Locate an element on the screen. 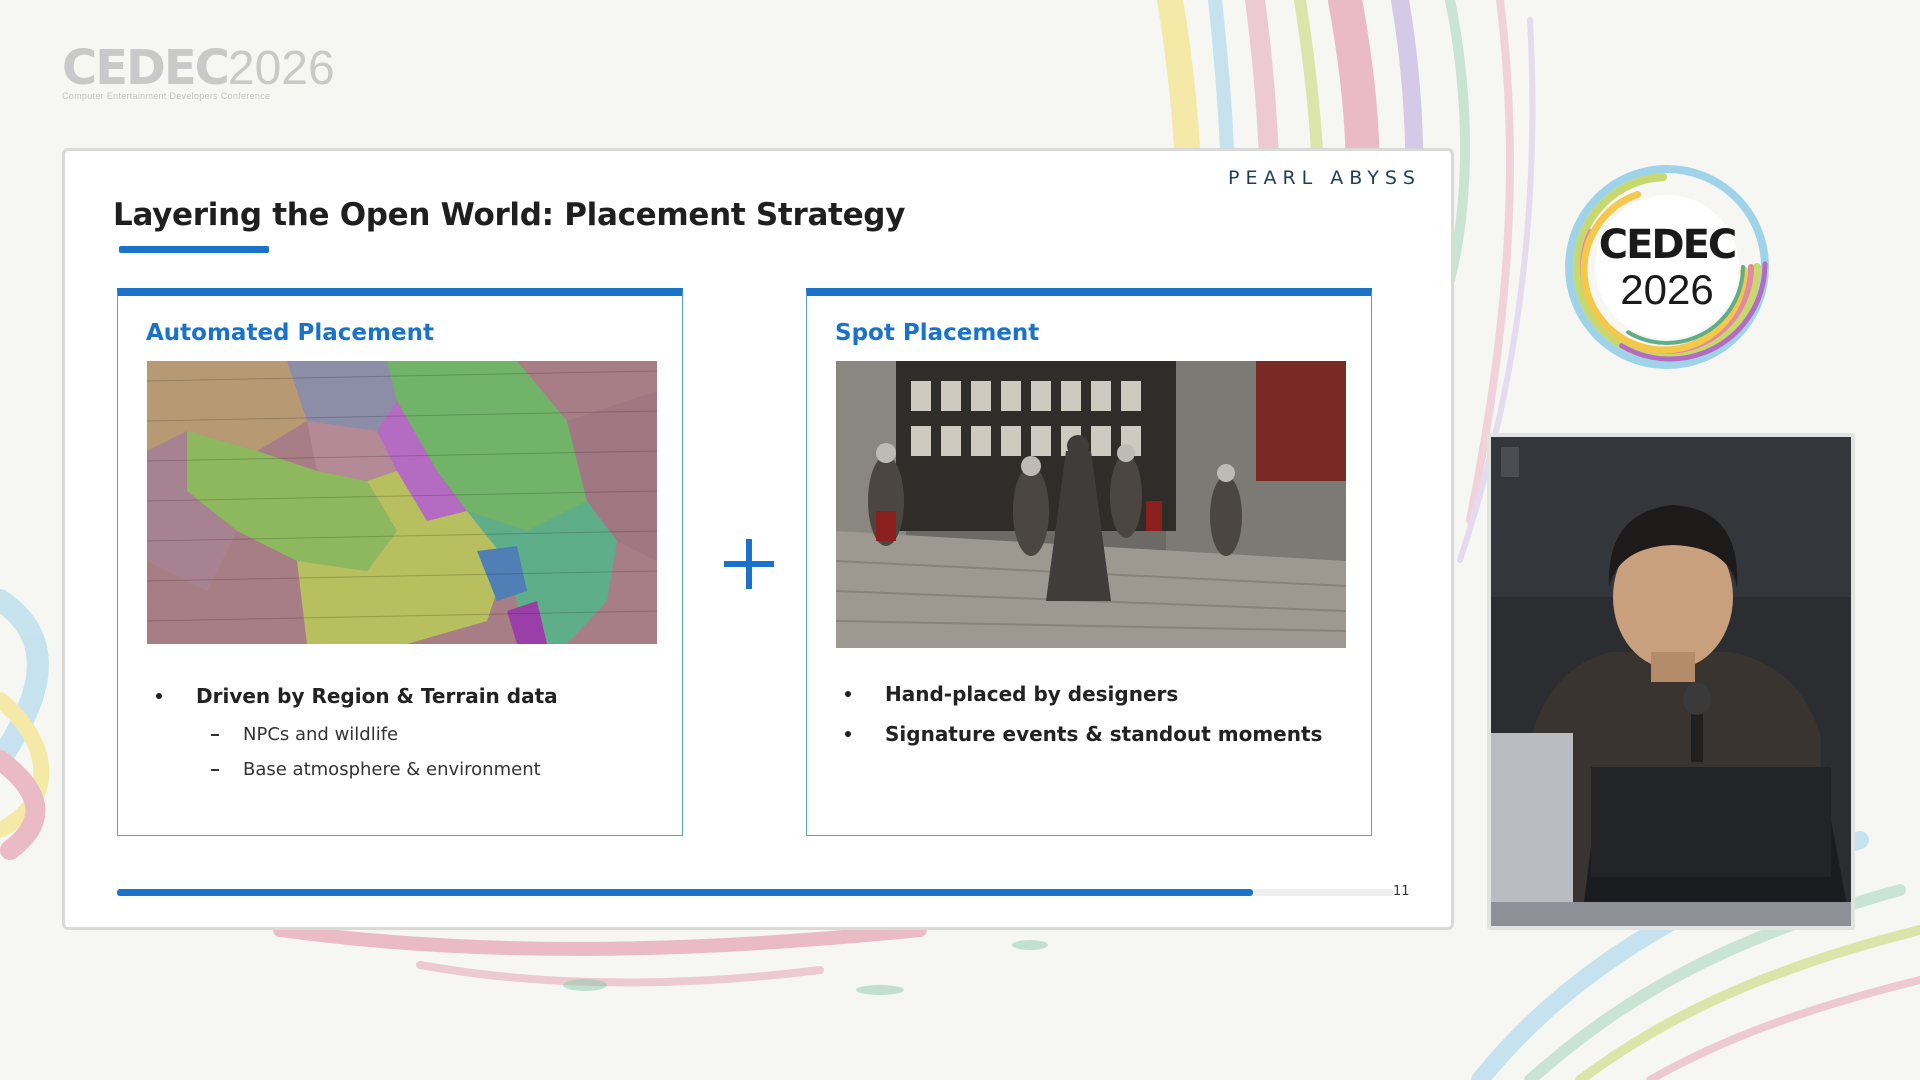 This screenshot has height=1080, width=1920. bullet-text: Driven by Region & Terrain data is located at coordinates (377, 696).